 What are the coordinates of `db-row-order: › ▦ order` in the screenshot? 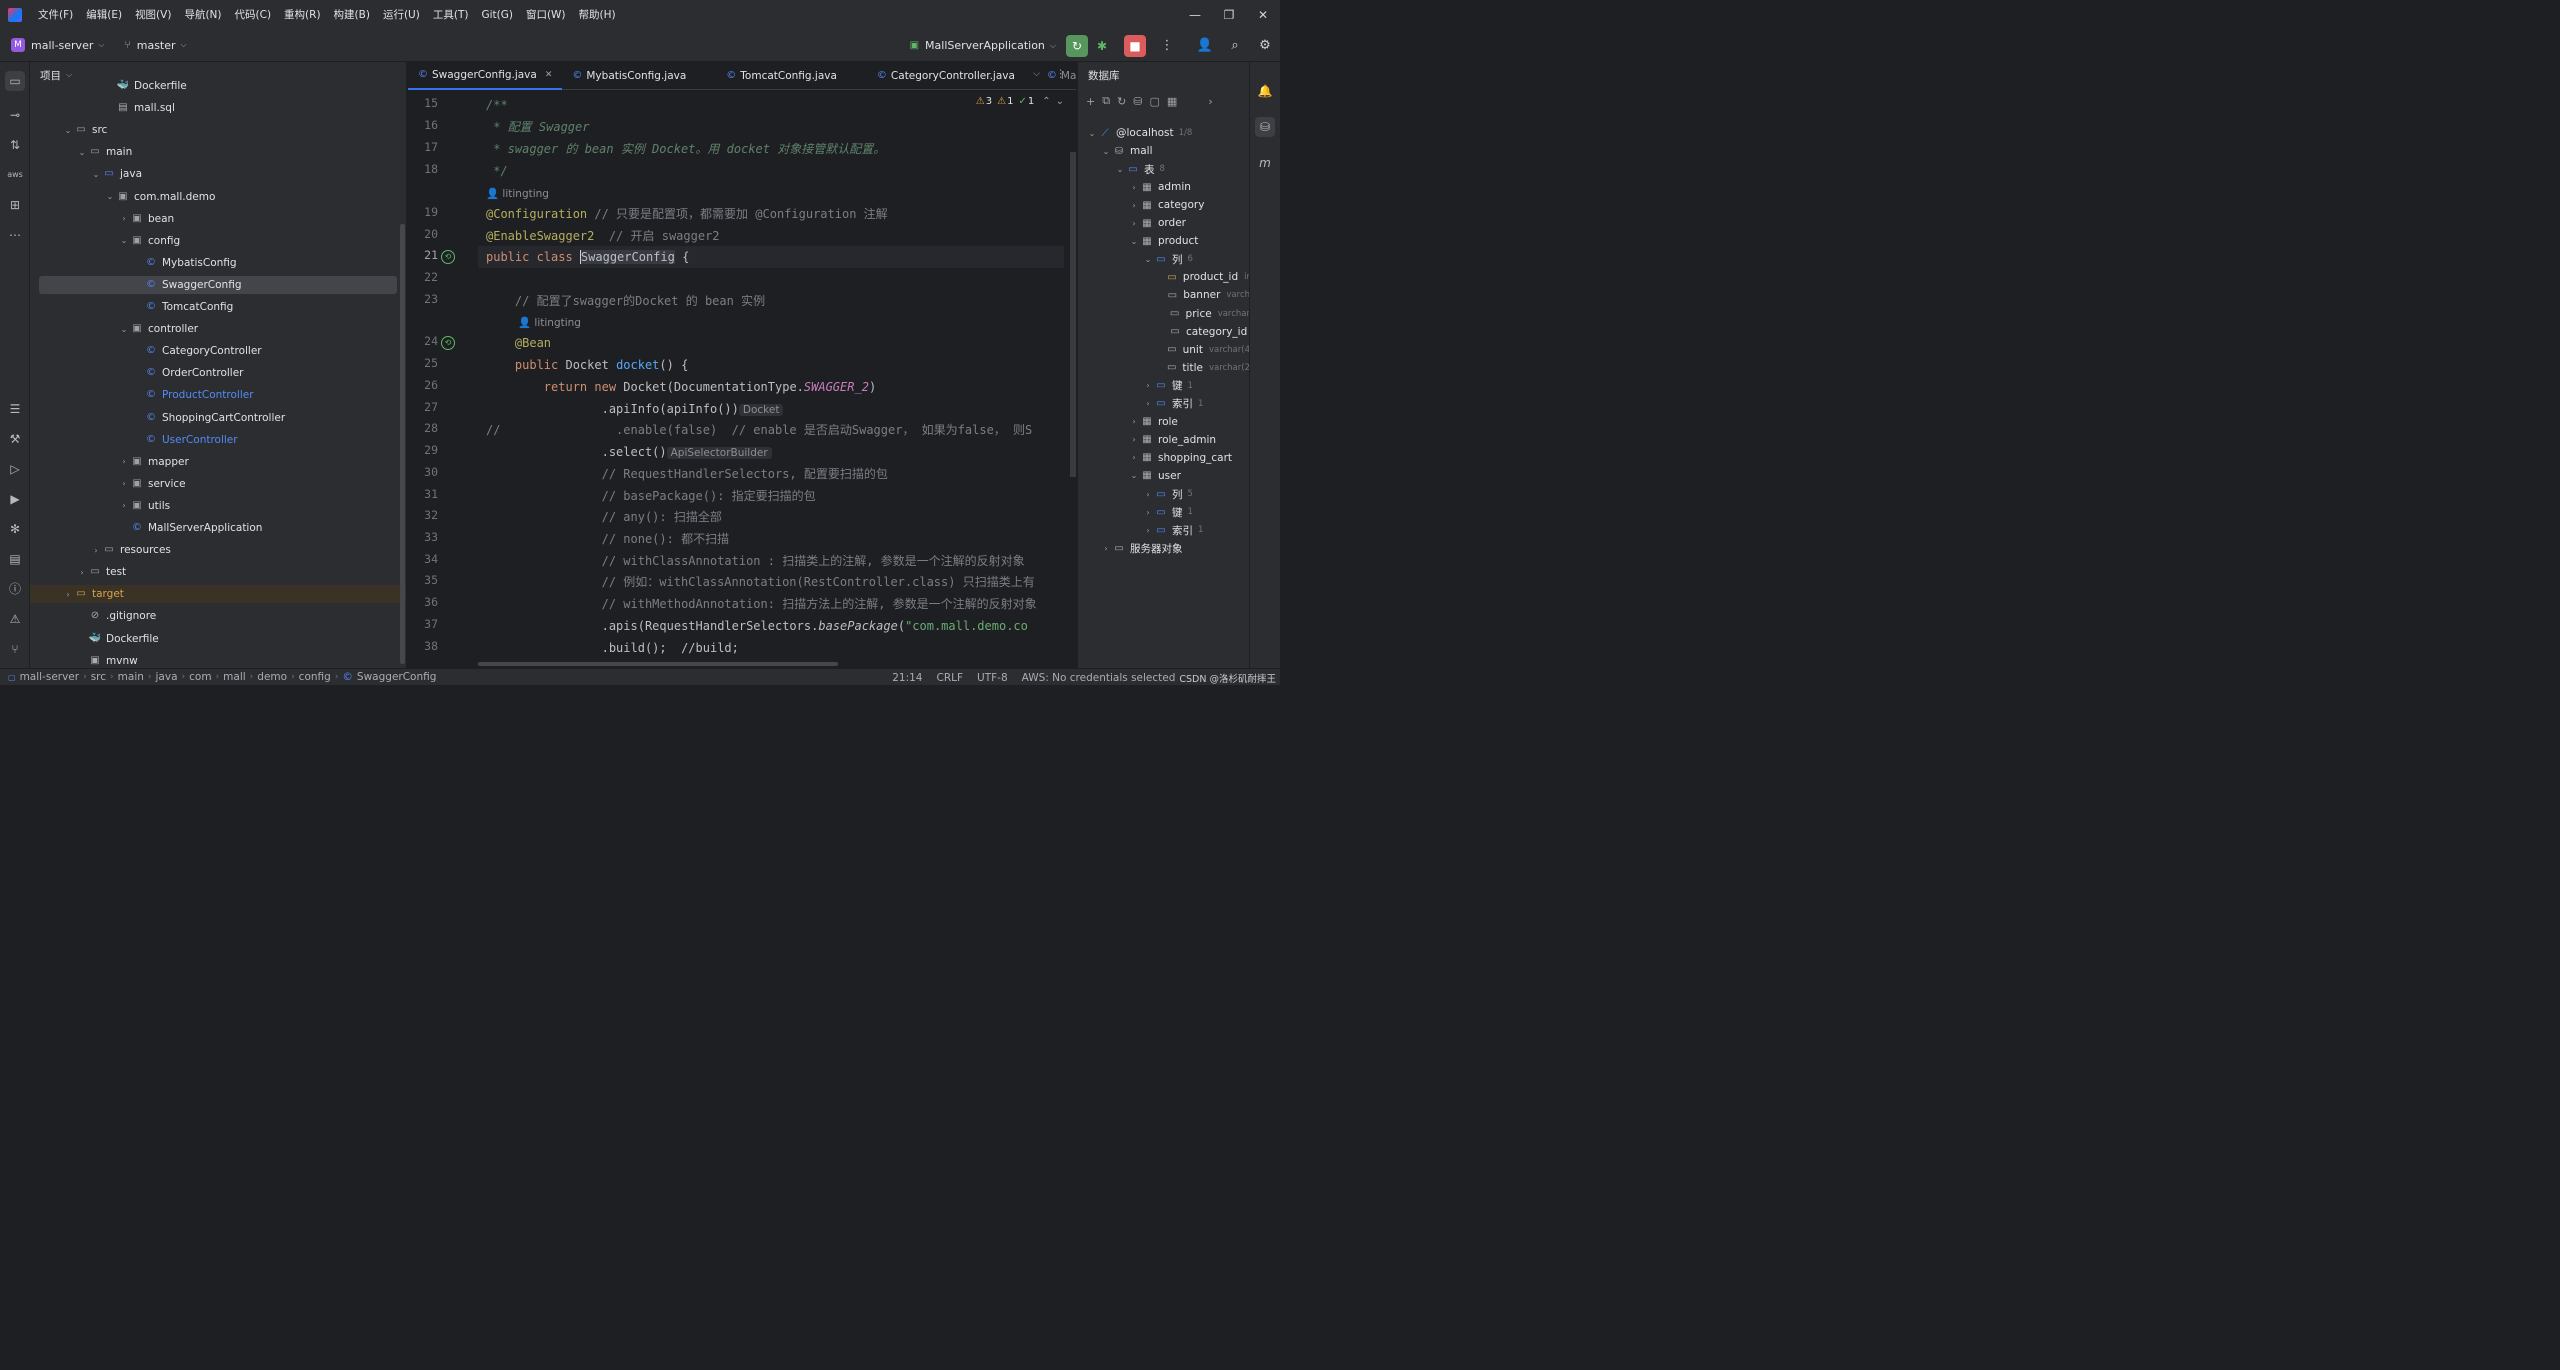 It's located at (1163, 223).